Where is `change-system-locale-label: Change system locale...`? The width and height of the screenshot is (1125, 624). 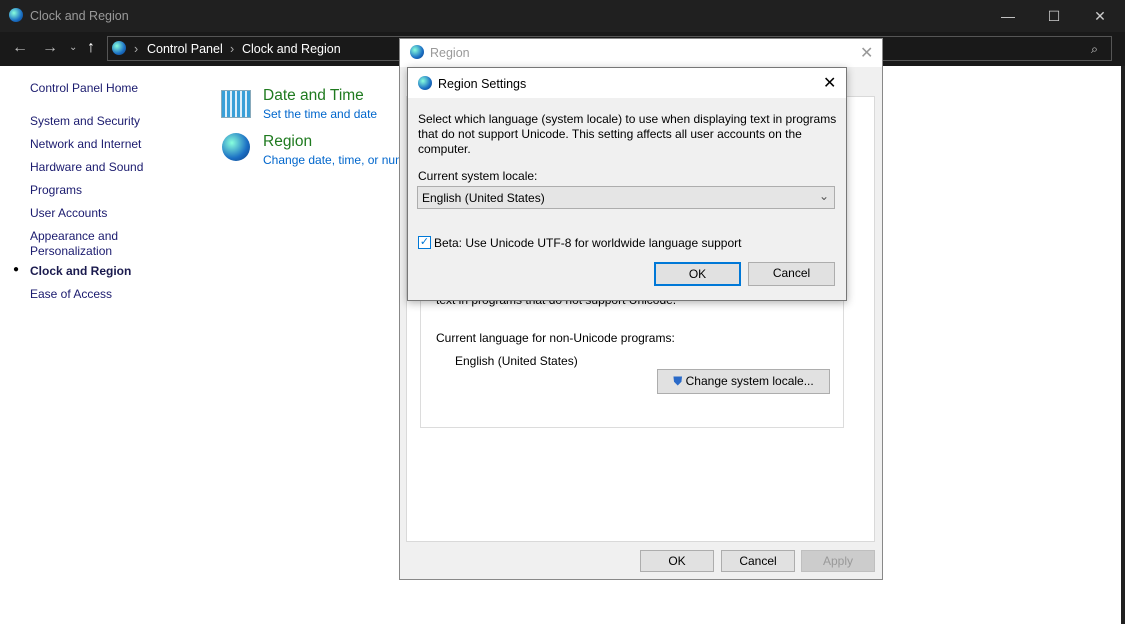 change-system-locale-label: Change system locale... is located at coordinates (749, 381).